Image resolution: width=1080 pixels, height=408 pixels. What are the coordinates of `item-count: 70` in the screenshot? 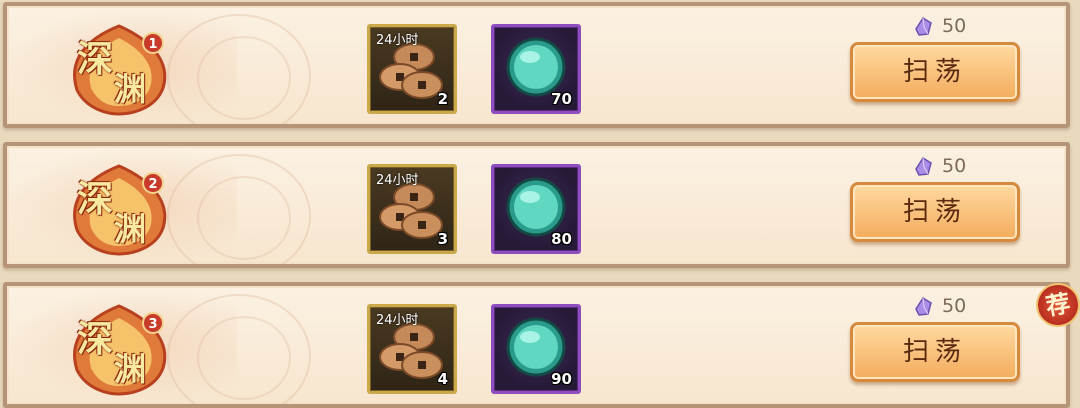 It's located at (561, 99).